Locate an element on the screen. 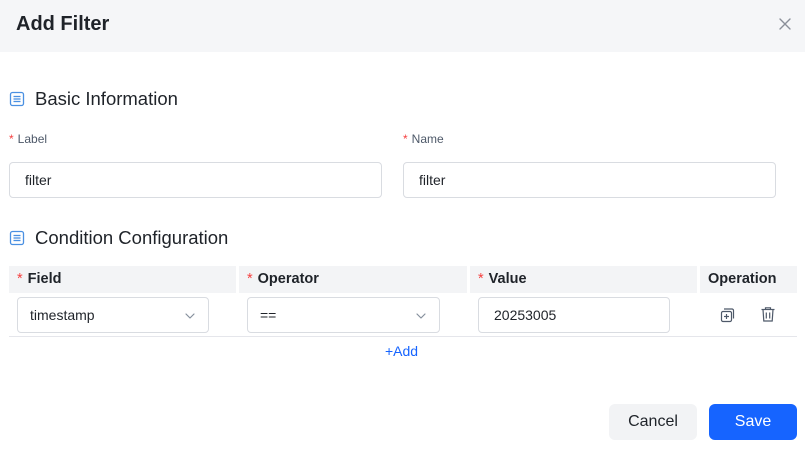 The image size is (805, 449). column-header-value: * Value is located at coordinates (583, 279).